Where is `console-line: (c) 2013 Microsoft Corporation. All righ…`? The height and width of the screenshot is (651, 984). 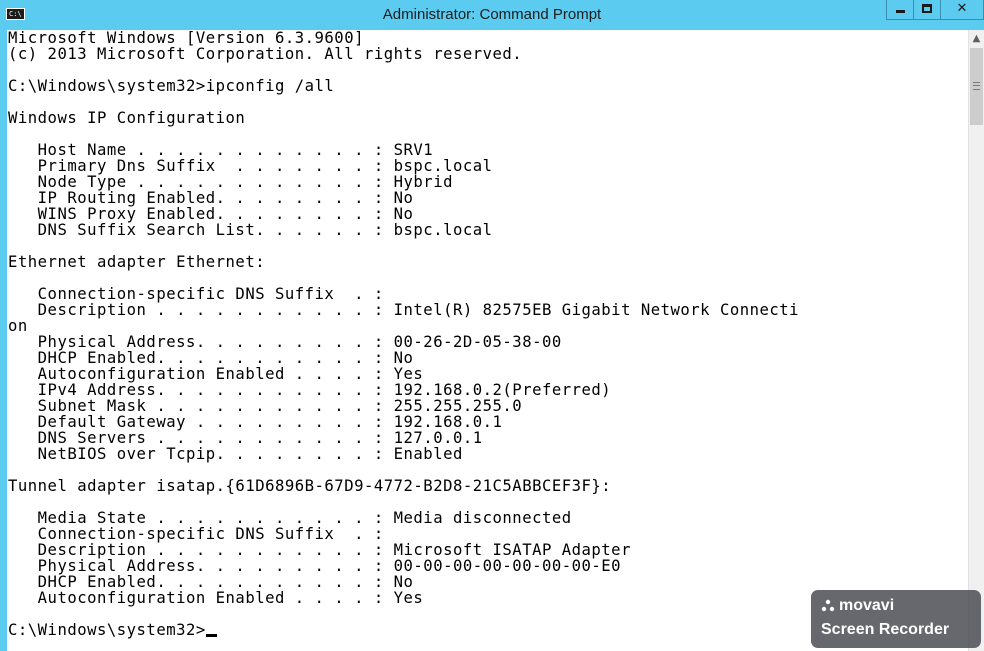
console-line: (c) 2013 Microsoft Corporation. All righ… is located at coordinates (265, 54).